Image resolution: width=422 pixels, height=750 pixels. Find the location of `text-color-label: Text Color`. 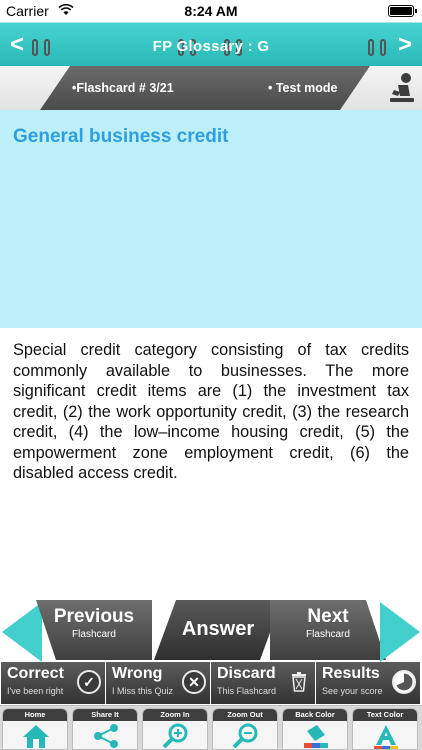

text-color-label: Text Color is located at coordinates (385, 715).